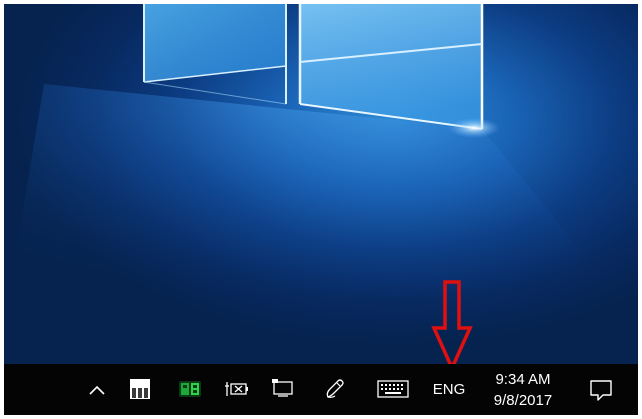 This screenshot has height=419, width=642. I want to click on network-icon, so click(283, 389).